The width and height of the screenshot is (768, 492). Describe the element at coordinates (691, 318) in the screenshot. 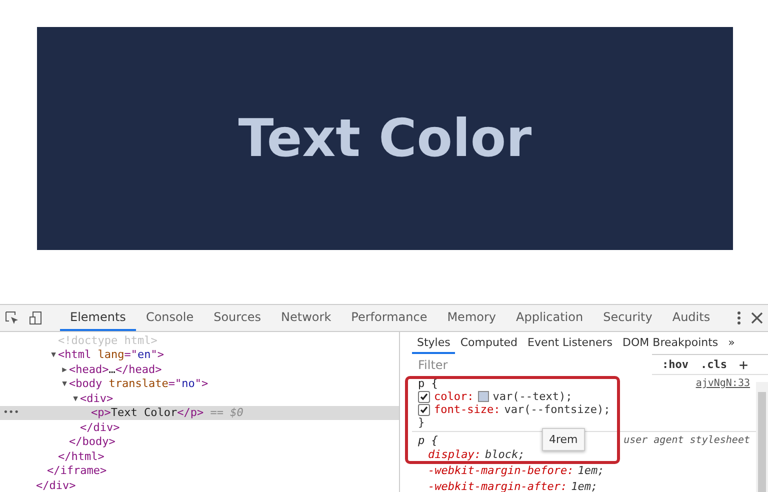

I see `devtools-tab: Audits` at that location.